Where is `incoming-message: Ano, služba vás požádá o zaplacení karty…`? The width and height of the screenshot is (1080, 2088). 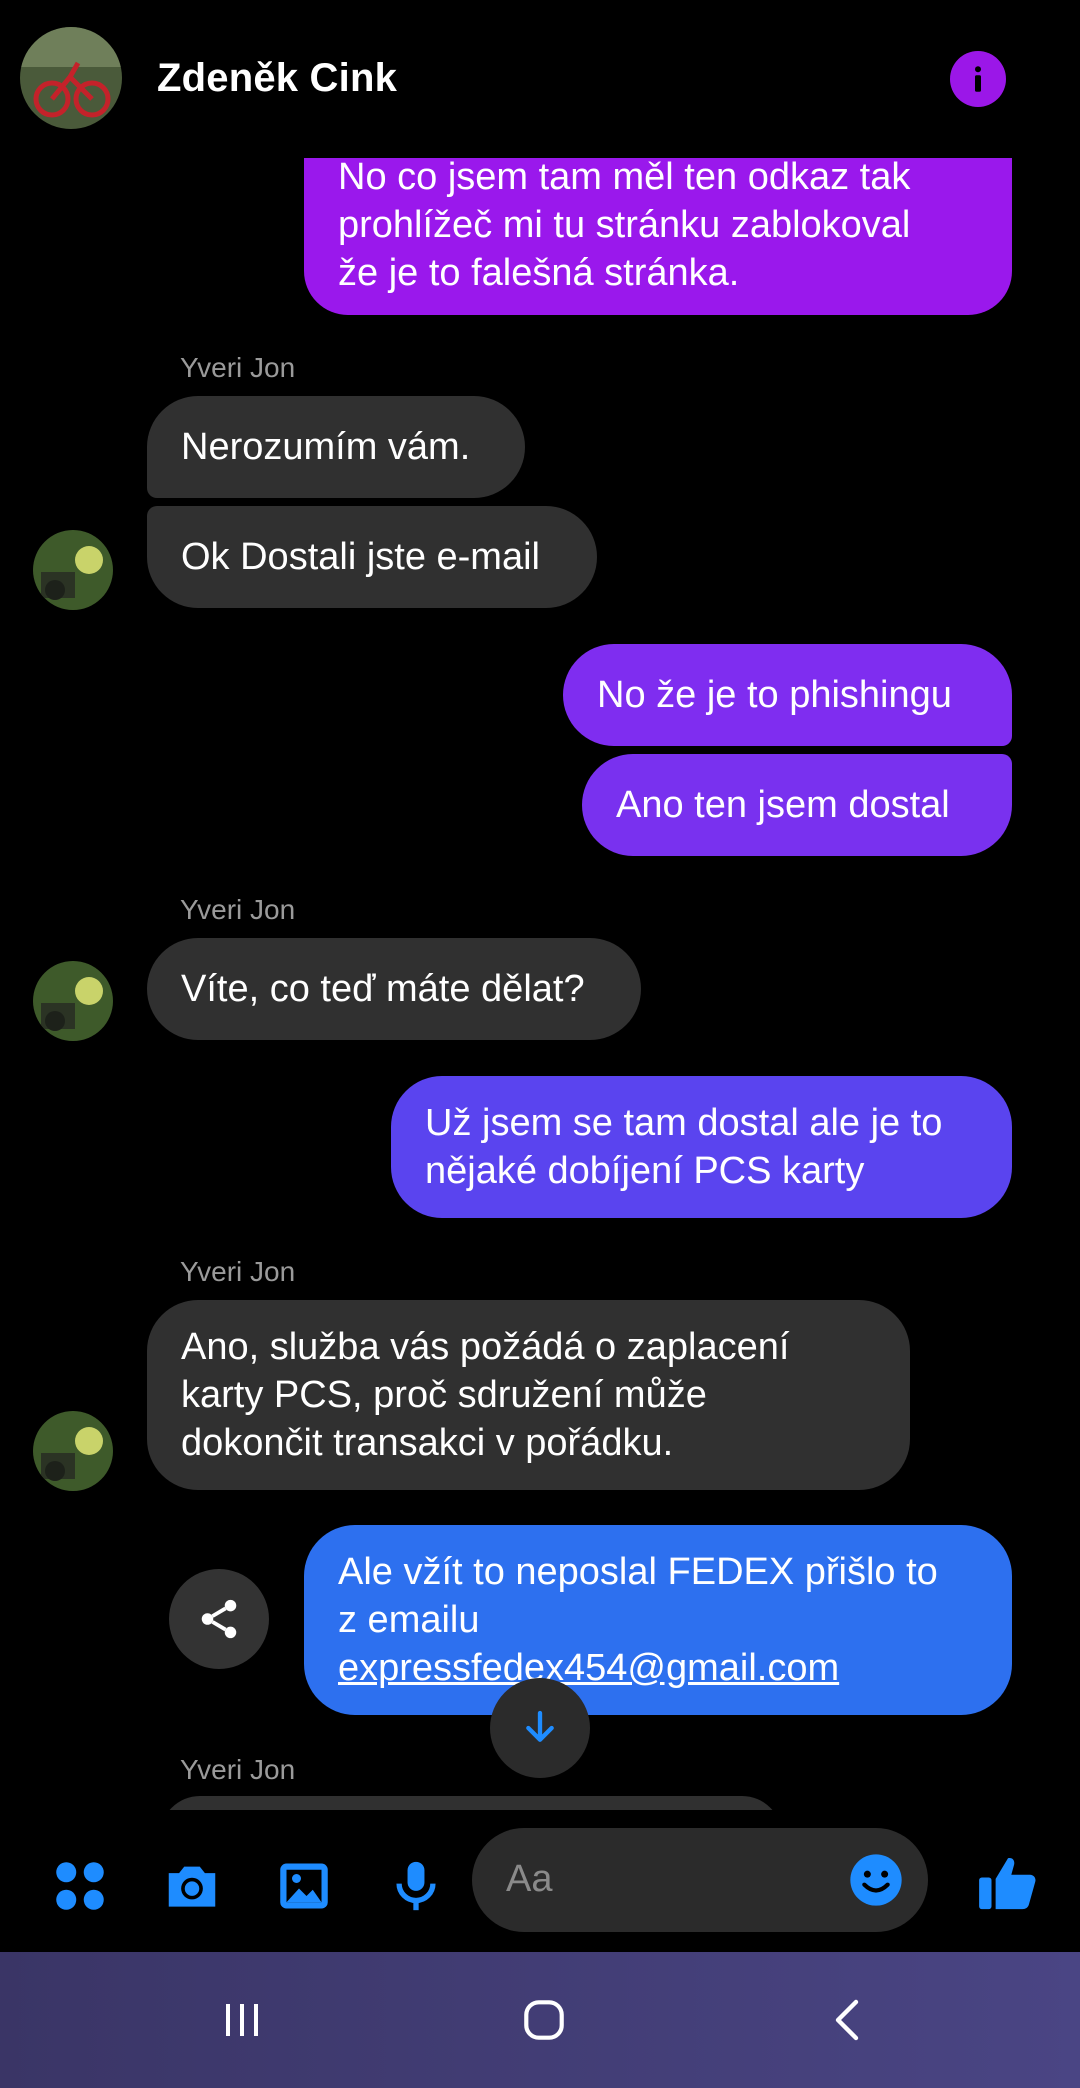
incoming-message: Ano, služba vás požádá o zaplacení karty… is located at coordinates (528, 1395).